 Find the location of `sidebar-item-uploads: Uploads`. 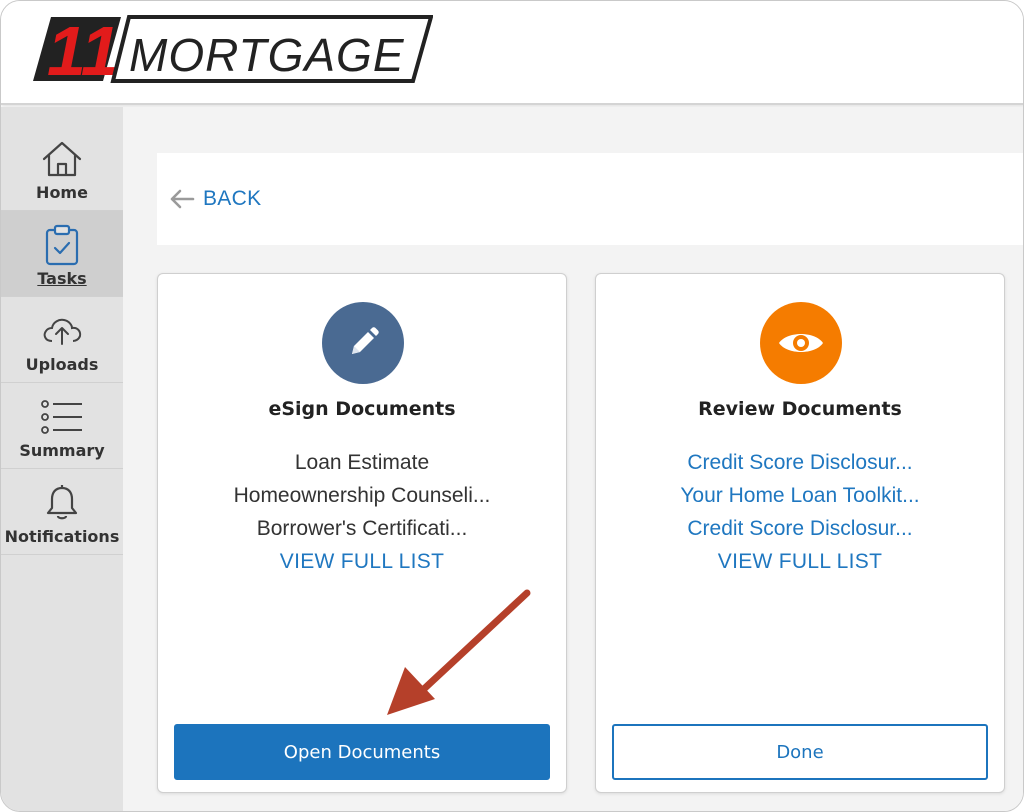

sidebar-item-uploads: Uploads is located at coordinates (62, 340).